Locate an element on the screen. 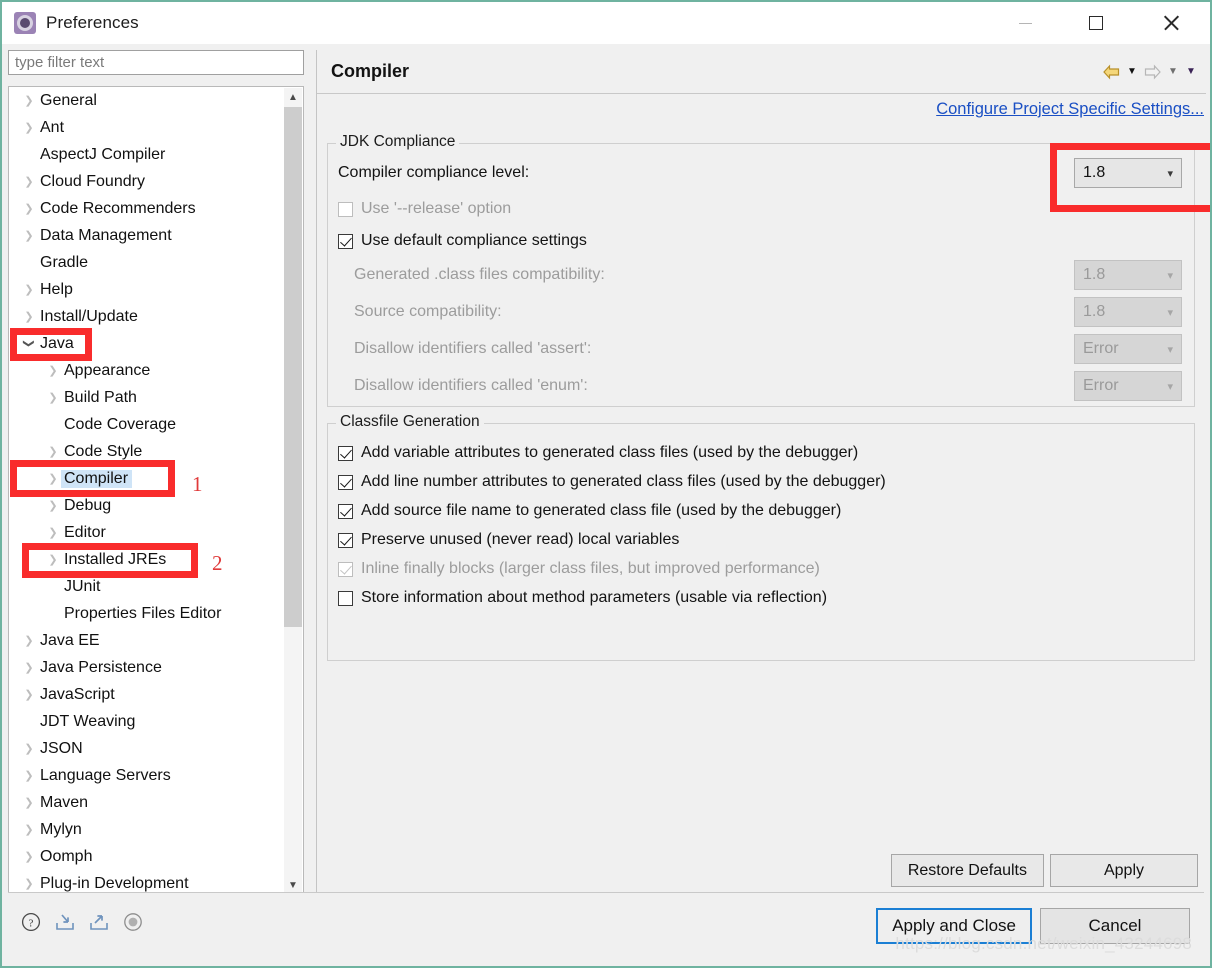  use-release-row: Use '--release' option is located at coordinates (424, 209).